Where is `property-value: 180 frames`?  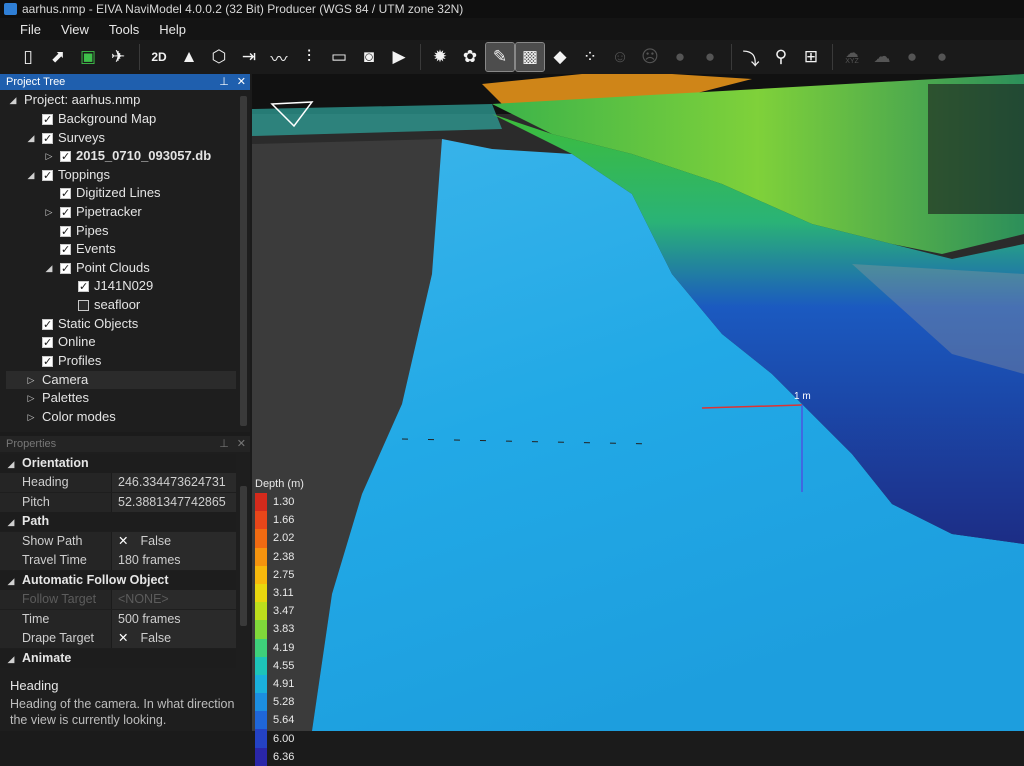 property-value: 180 frames is located at coordinates (174, 560).